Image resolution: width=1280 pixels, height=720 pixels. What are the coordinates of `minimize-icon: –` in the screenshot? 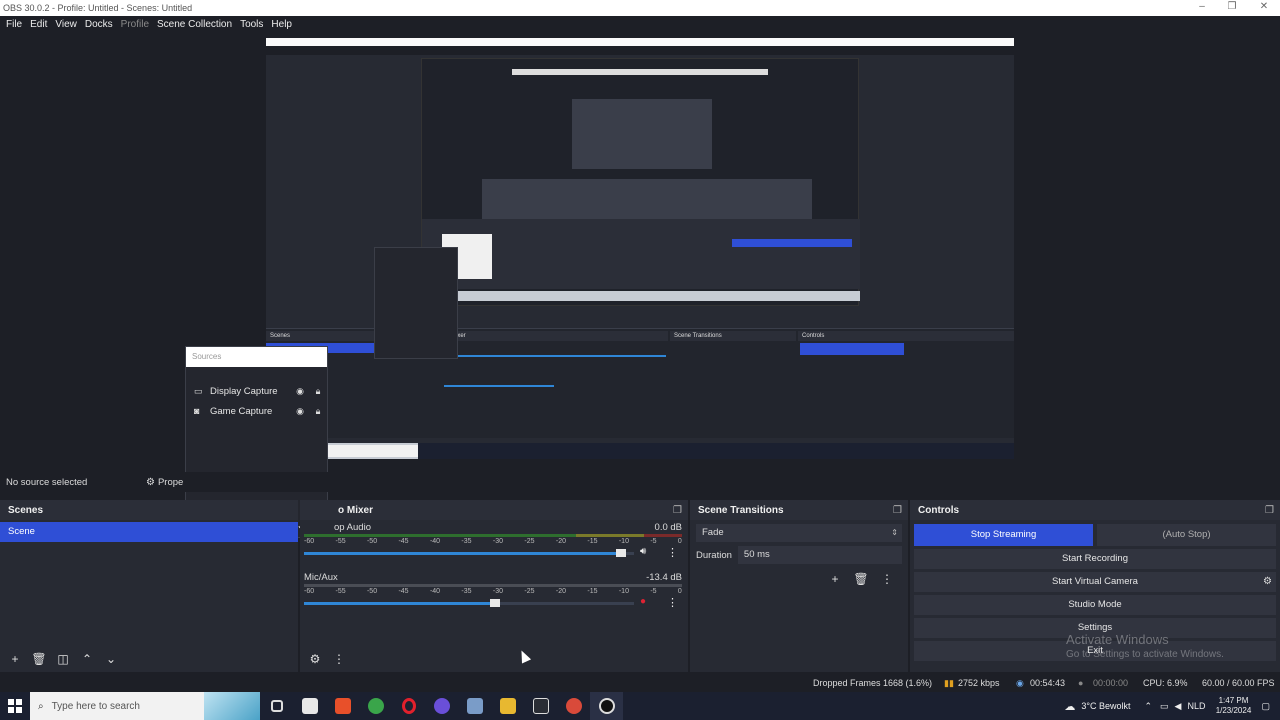 It's located at (1202, 8).